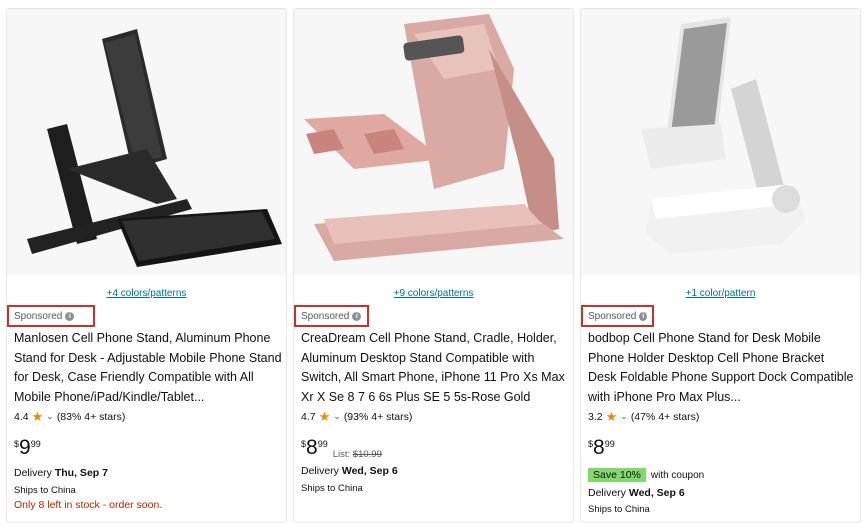 This screenshot has width=865, height=523. What do you see at coordinates (25, 447) in the screenshot?
I see `price-whole: 9` at bounding box center [25, 447].